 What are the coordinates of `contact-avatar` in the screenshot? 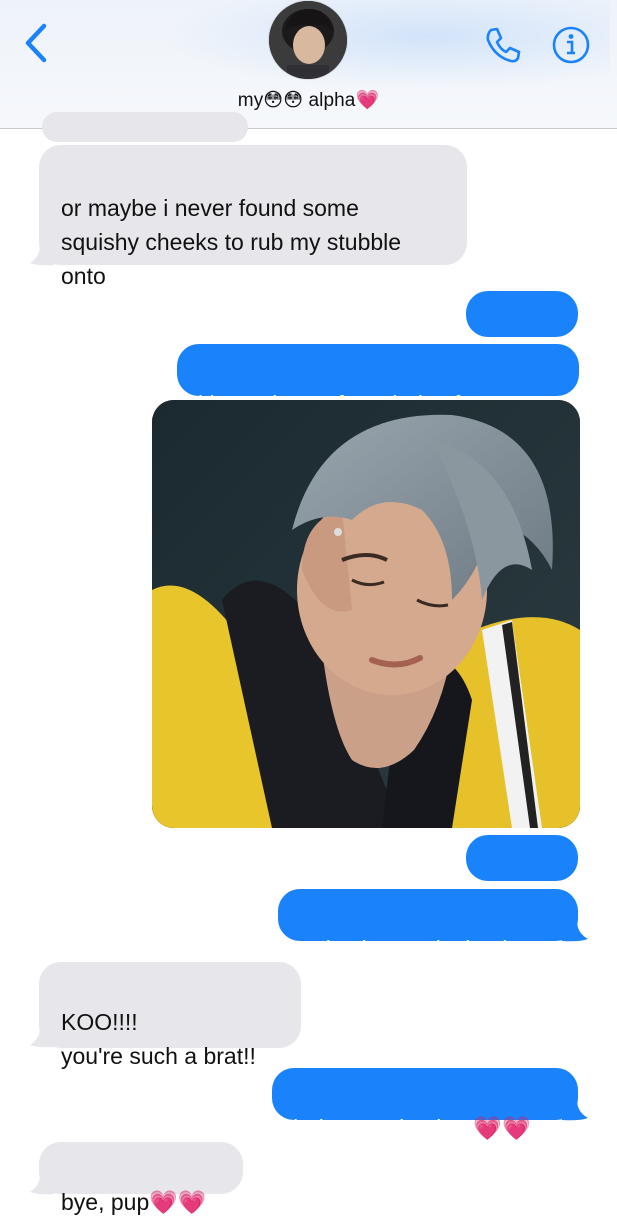 It's located at (308, 40).